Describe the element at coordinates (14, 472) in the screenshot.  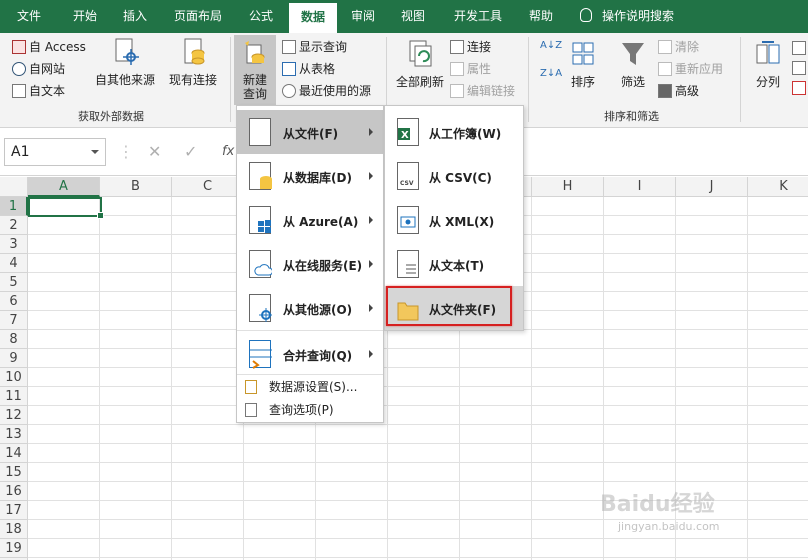
I see `row-header-15: 15` at that location.